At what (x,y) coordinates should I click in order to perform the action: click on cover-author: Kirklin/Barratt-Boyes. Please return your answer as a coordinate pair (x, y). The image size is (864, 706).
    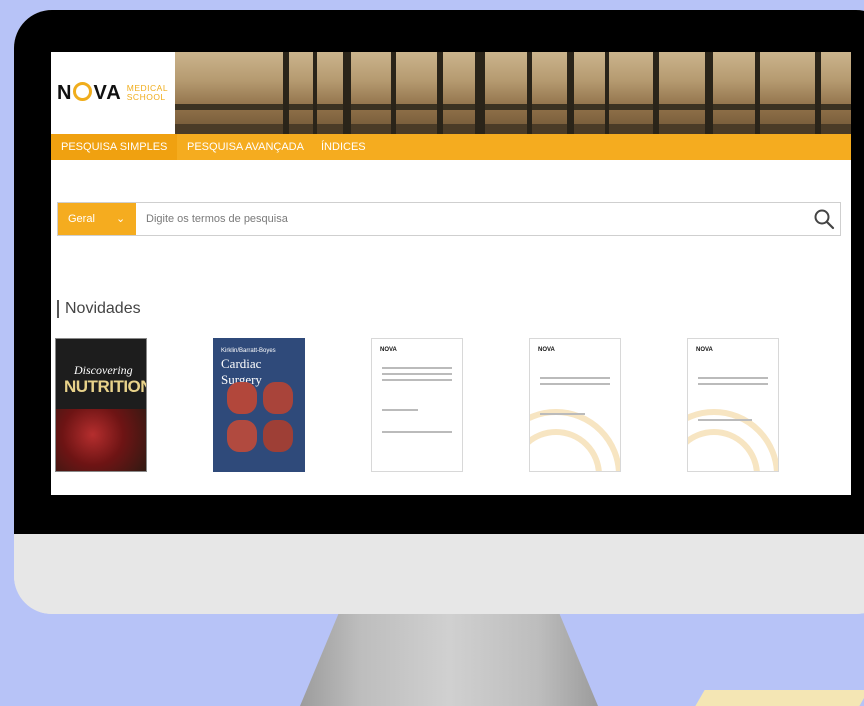
    Looking at the image, I should click on (248, 351).